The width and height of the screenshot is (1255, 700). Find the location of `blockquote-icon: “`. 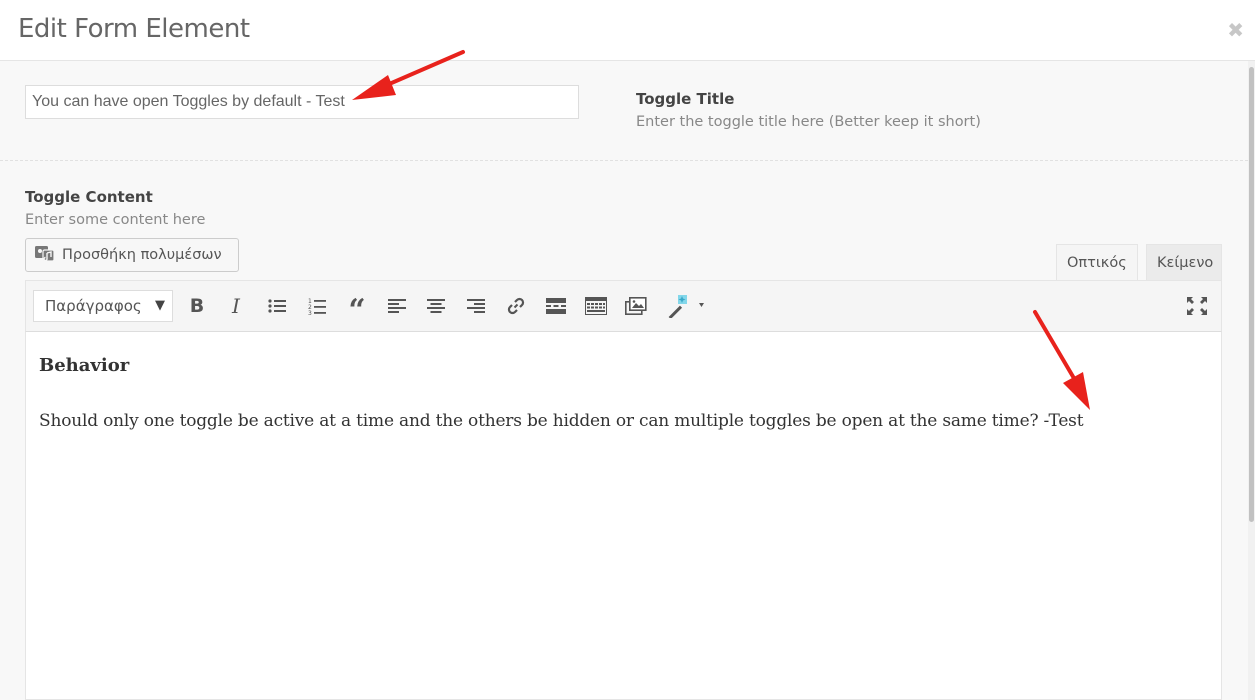

blockquote-icon: “ is located at coordinates (357, 309).